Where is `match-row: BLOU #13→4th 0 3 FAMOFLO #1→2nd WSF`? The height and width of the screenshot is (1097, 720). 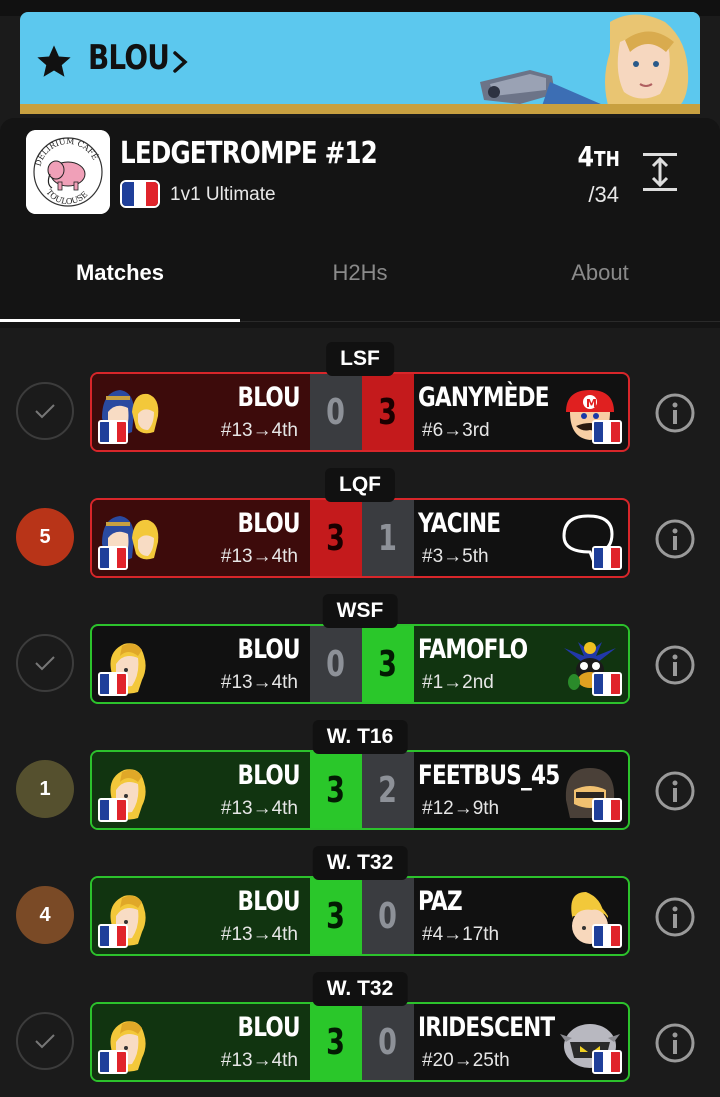 match-row: BLOU #13→4th 0 3 FAMOFLO #1→2nd WSF is located at coordinates (360, 652).